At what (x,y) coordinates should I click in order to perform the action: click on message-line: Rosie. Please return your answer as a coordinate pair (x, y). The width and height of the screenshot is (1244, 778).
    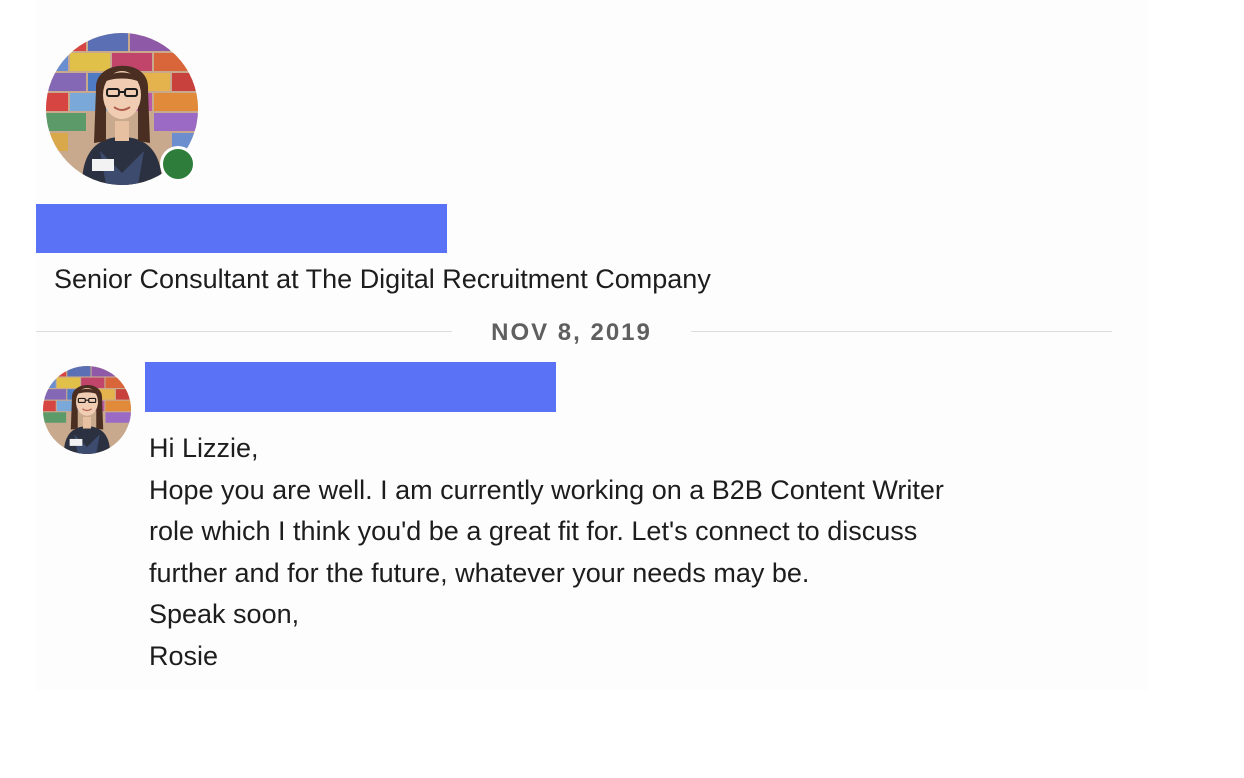
    Looking at the image, I should click on (184, 655).